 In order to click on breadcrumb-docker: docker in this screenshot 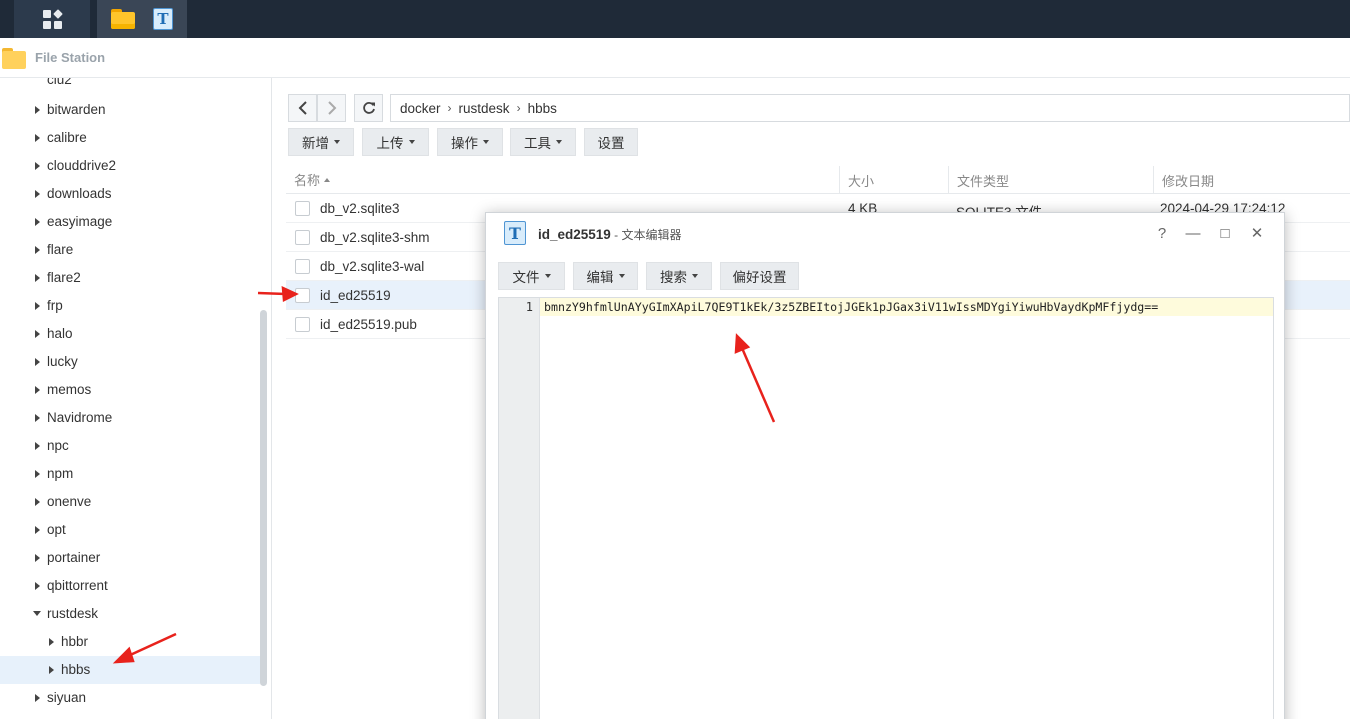, I will do `click(420, 108)`.